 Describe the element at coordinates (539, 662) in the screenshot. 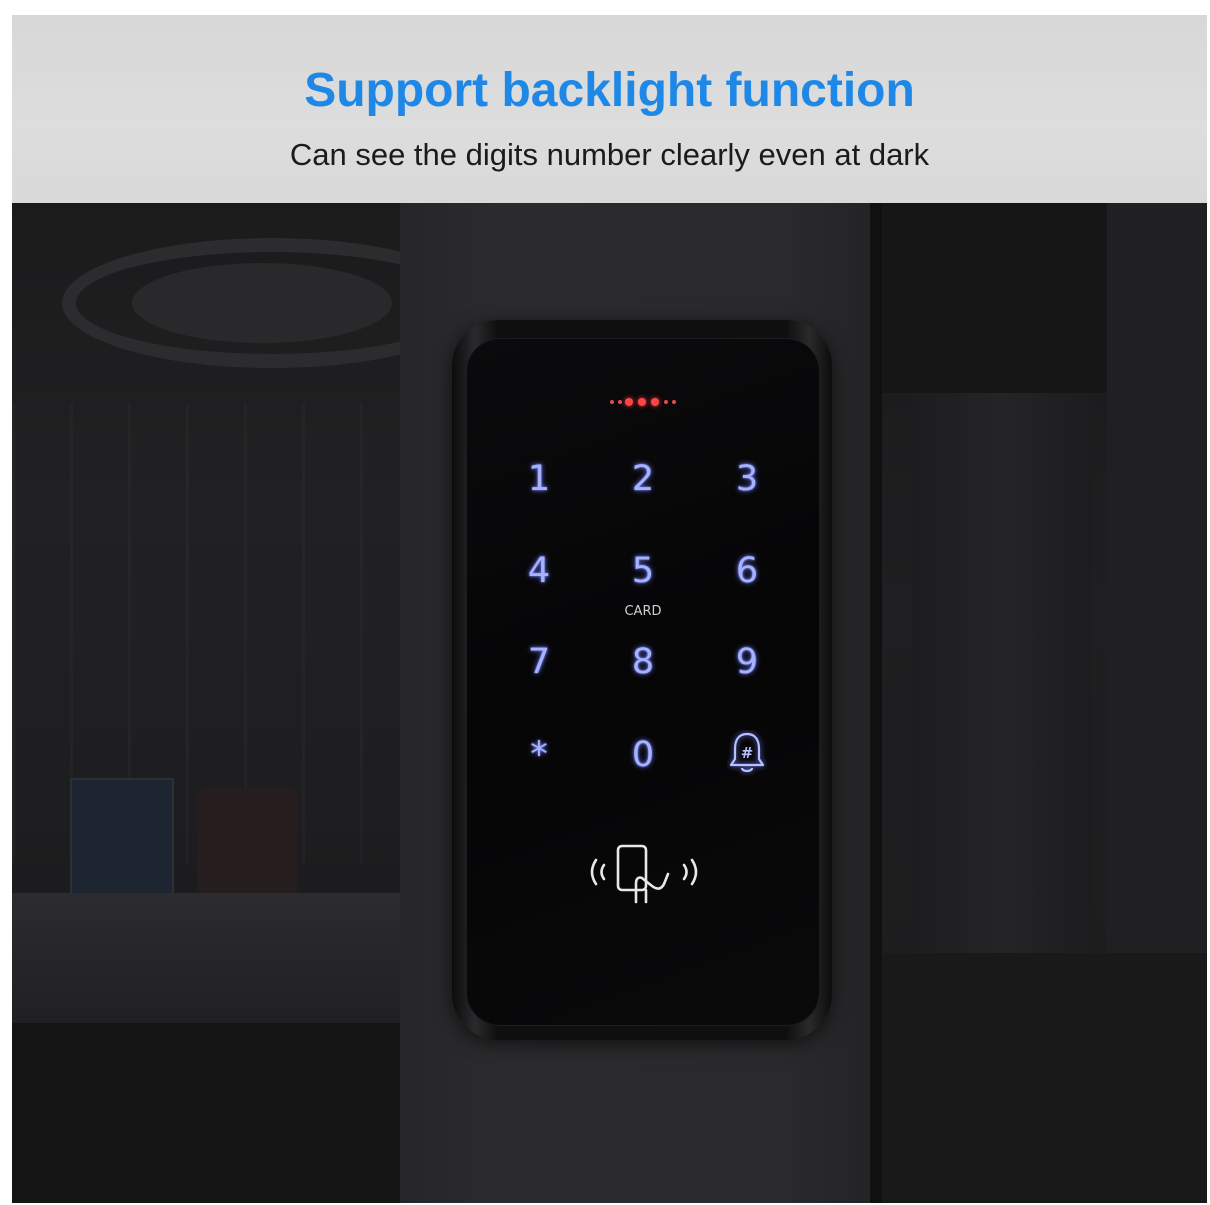

I see `key-7: 7` at that location.